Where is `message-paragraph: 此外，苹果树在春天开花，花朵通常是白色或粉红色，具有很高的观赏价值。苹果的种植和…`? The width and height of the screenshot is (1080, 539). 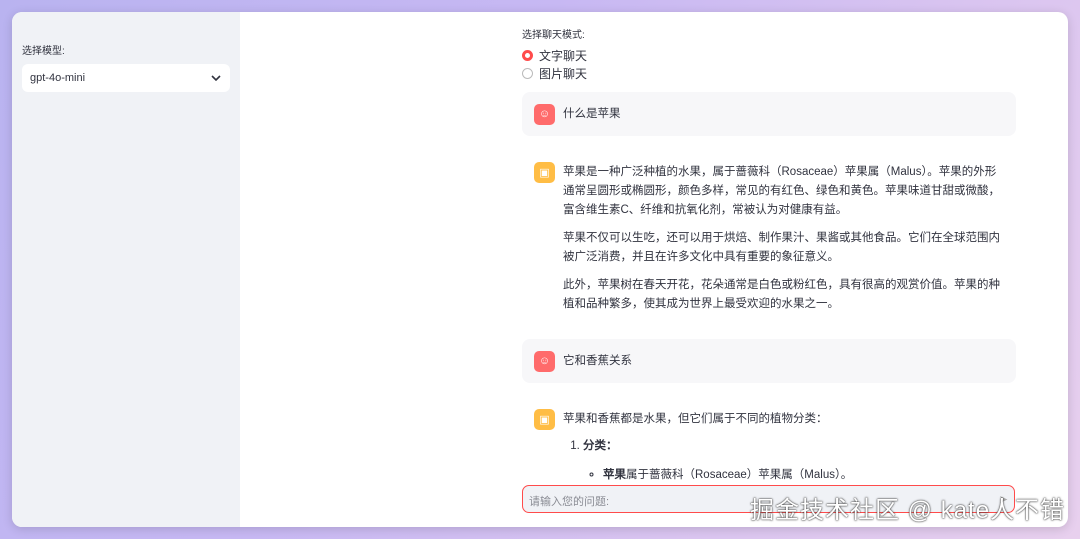
message-paragraph: 此外，苹果树在春天开花，花朵通常是白色或粉红色，具有很高的观赏价值。苹果的种植和… is located at coordinates (781, 294).